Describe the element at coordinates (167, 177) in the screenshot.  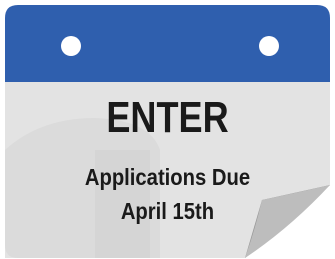
I see `applications-due-text: Applications Due` at that location.